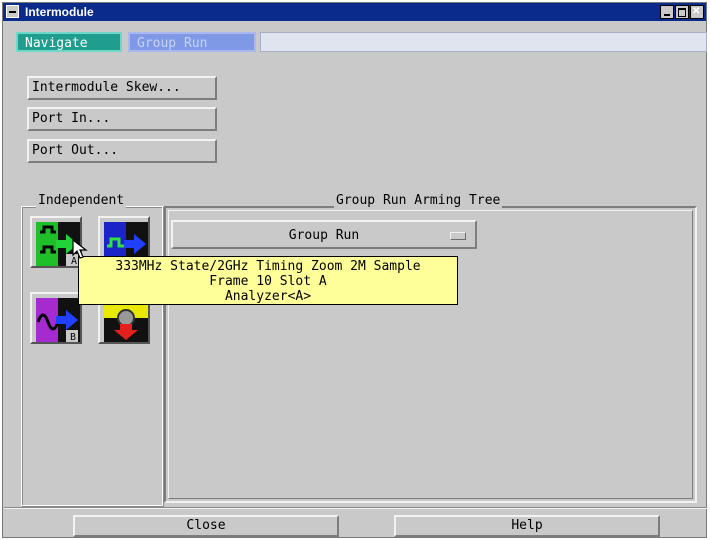 Image resolution: width=711 pixels, height=540 pixels. I want to click on navigate-menu: Navigate, so click(69, 42).